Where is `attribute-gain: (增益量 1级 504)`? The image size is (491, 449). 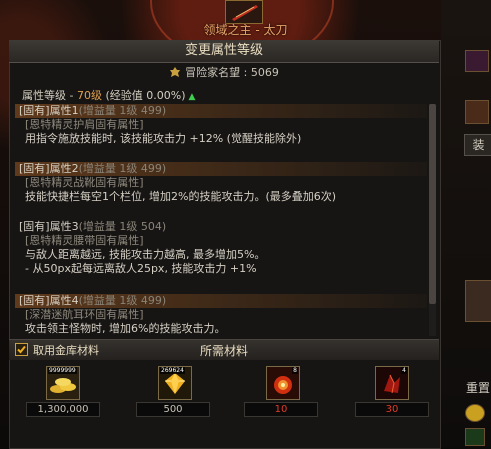
attribute-gain: (增益量 1级 504) is located at coordinates (122, 226).